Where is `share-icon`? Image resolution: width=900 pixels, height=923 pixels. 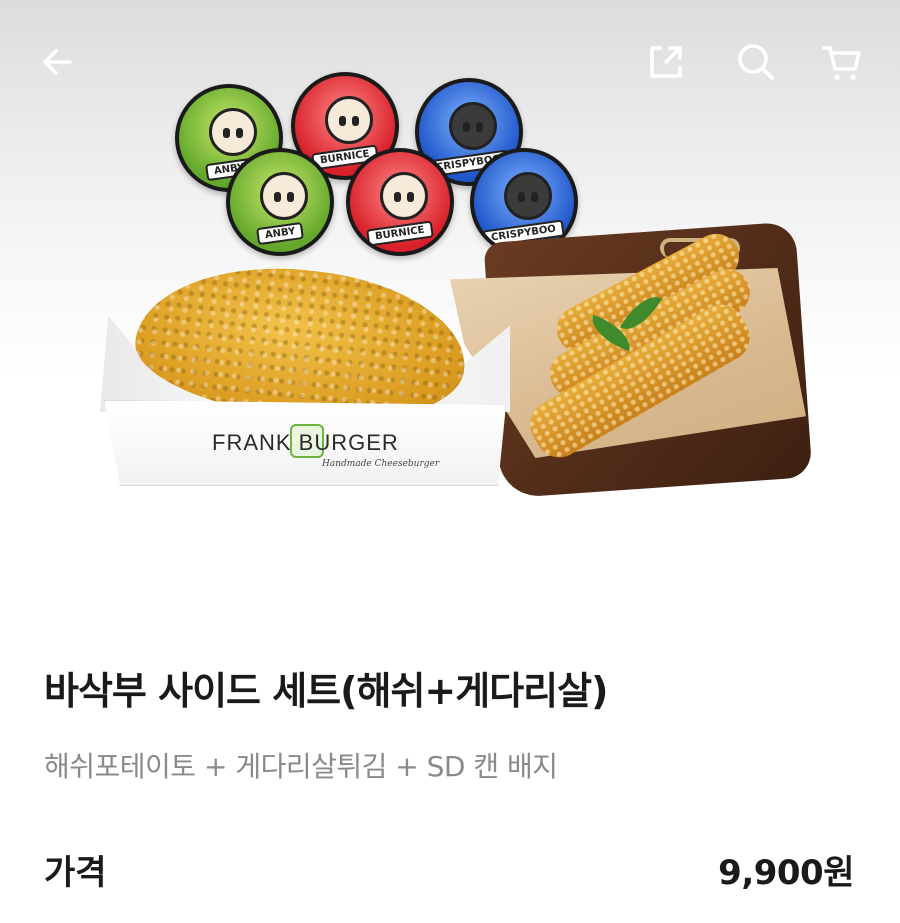
share-icon is located at coordinates (666, 62).